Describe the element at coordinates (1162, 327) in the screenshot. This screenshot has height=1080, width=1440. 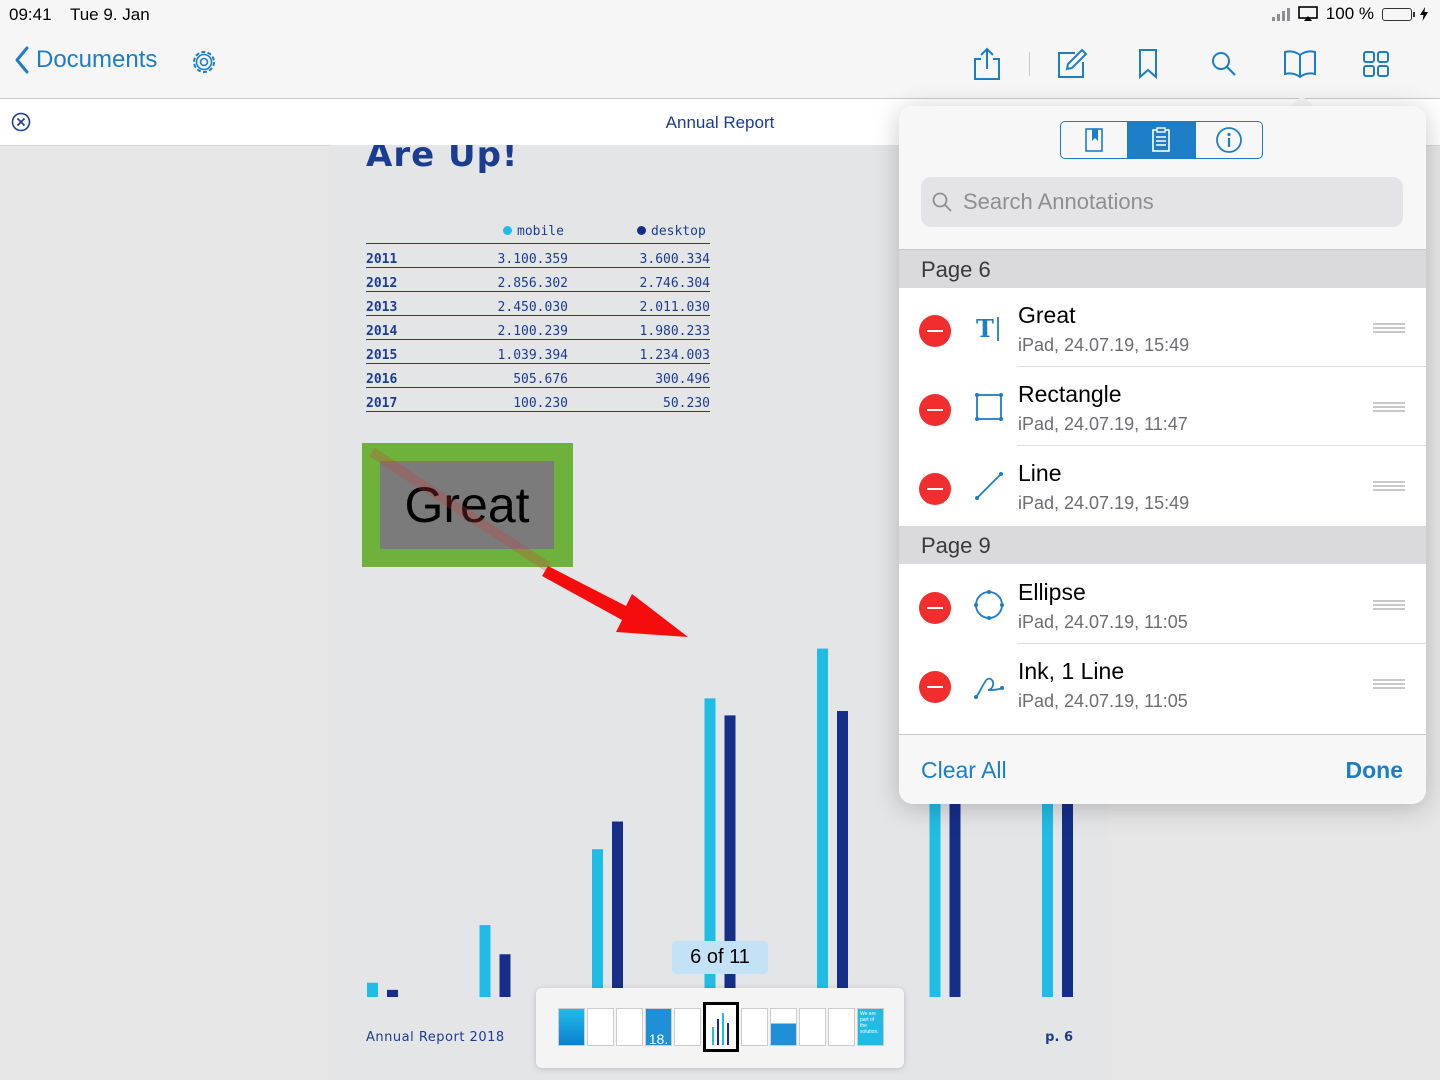
I see `annotation-row: T Great iPad, 24.07.19, 15:49` at that location.